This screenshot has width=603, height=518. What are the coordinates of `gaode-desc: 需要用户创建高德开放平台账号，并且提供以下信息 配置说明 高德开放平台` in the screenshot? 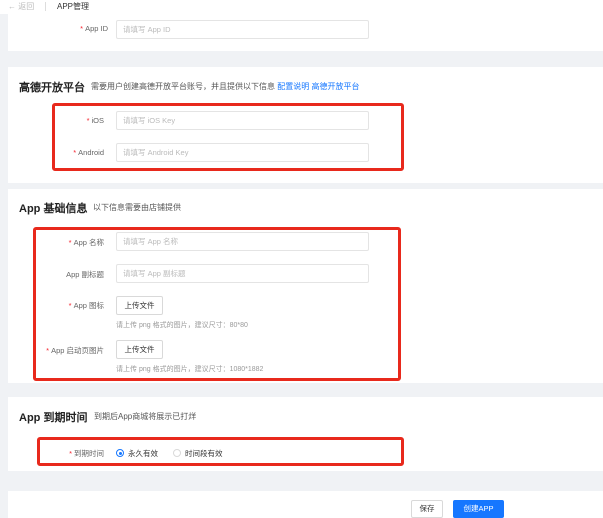 It's located at (225, 86).